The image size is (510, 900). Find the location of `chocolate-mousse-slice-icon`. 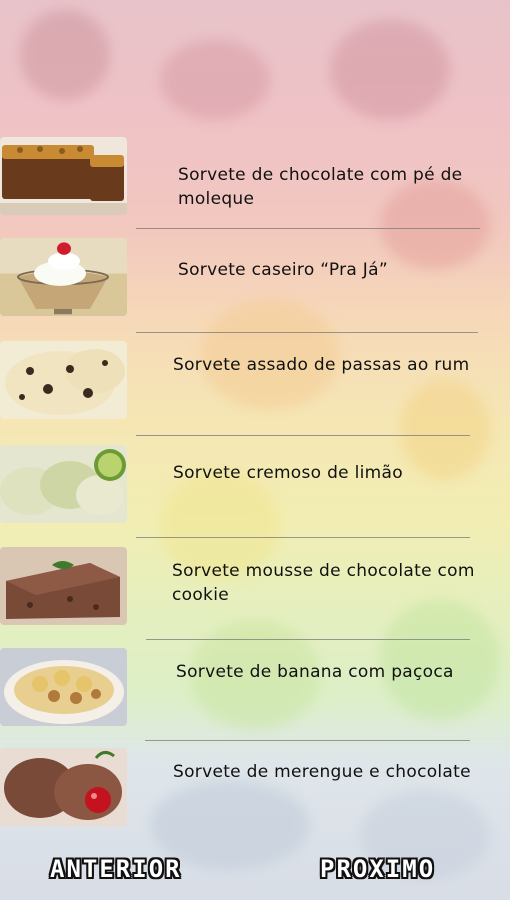

chocolate-mousse-slice-icon is located at coordinates (63, 586).